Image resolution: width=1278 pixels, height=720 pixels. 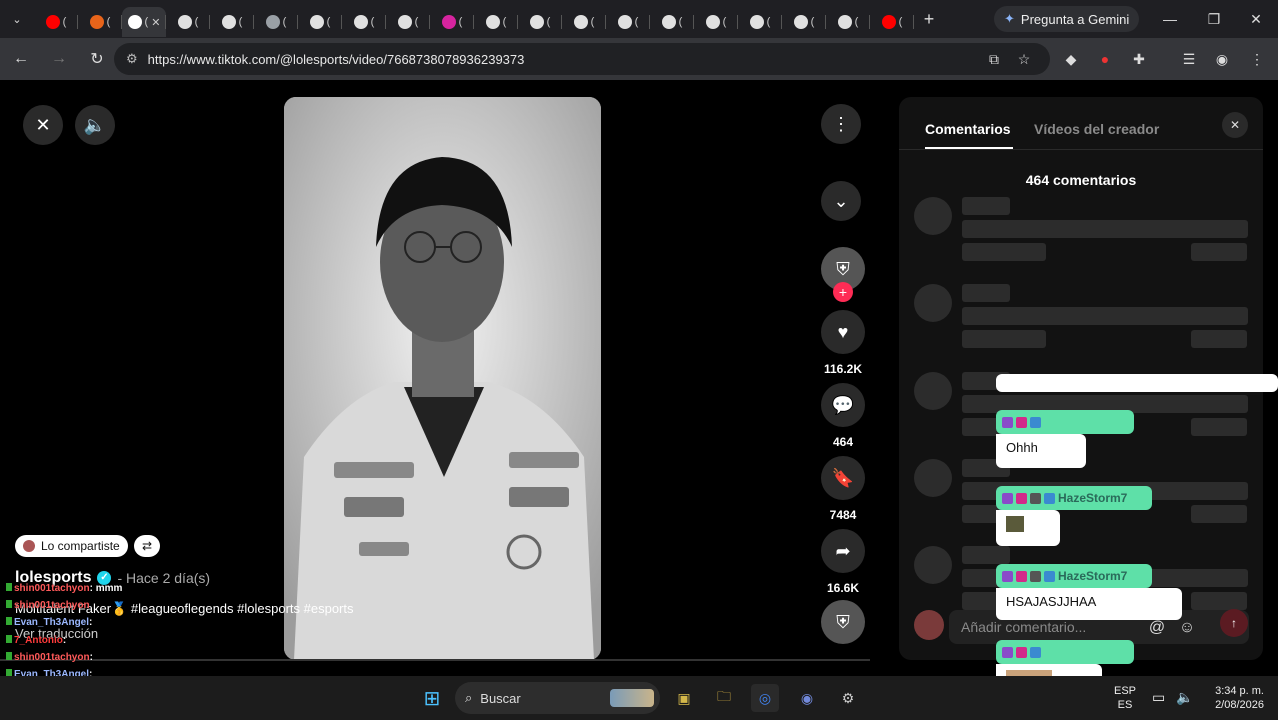 I want to click on browser-tab: (✕, so click(x=144, y=22).